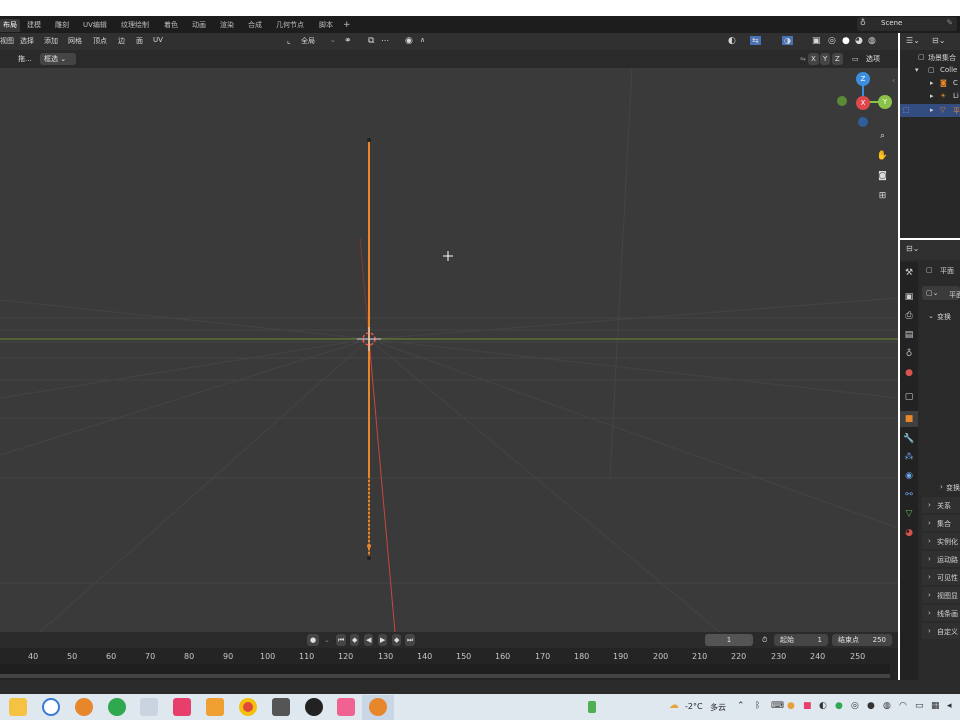 The image size is (960, 720). I want to click on options-dropdown: 选项, so click(873, 59).